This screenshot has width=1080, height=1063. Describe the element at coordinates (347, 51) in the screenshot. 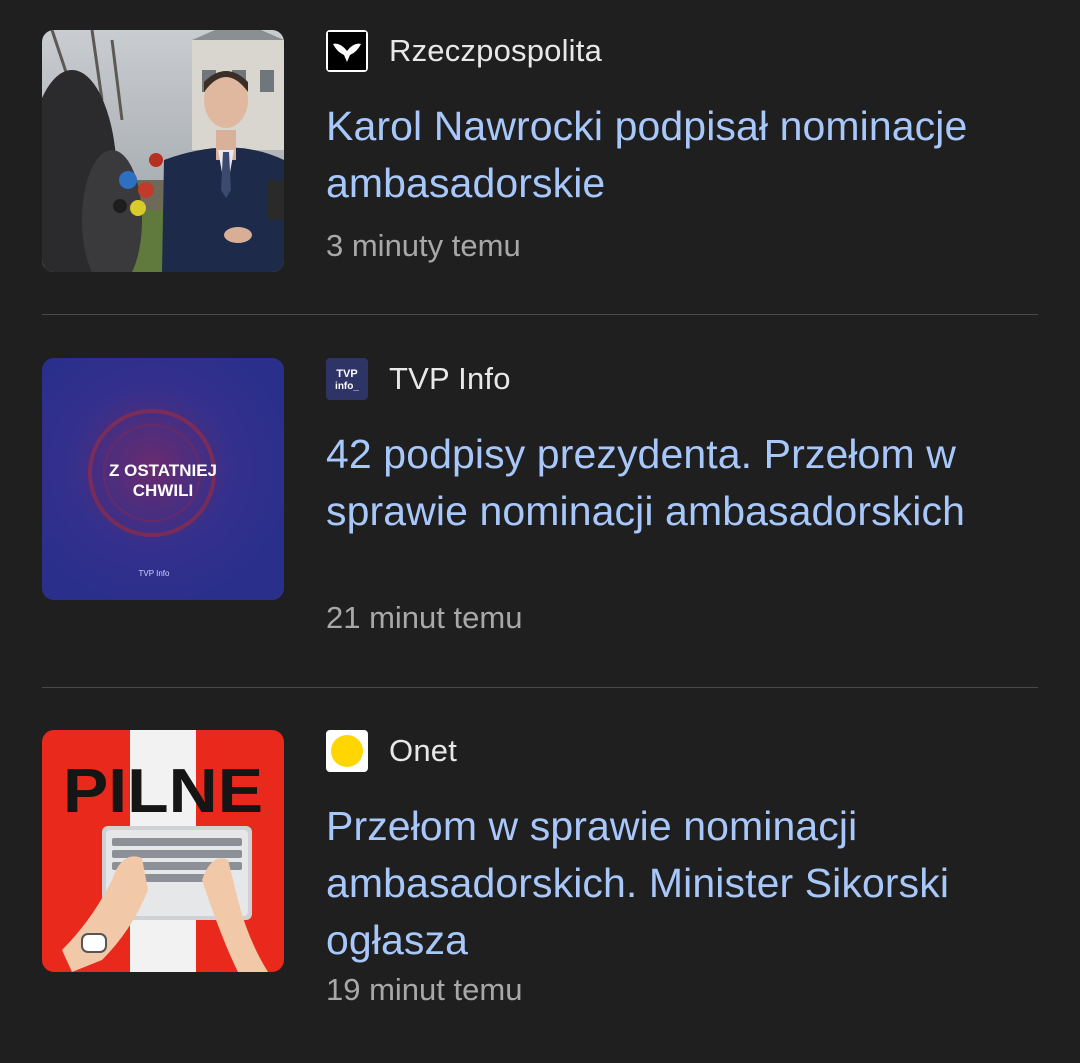

I see `rzeczpospolita-eagle-icon` at that location.